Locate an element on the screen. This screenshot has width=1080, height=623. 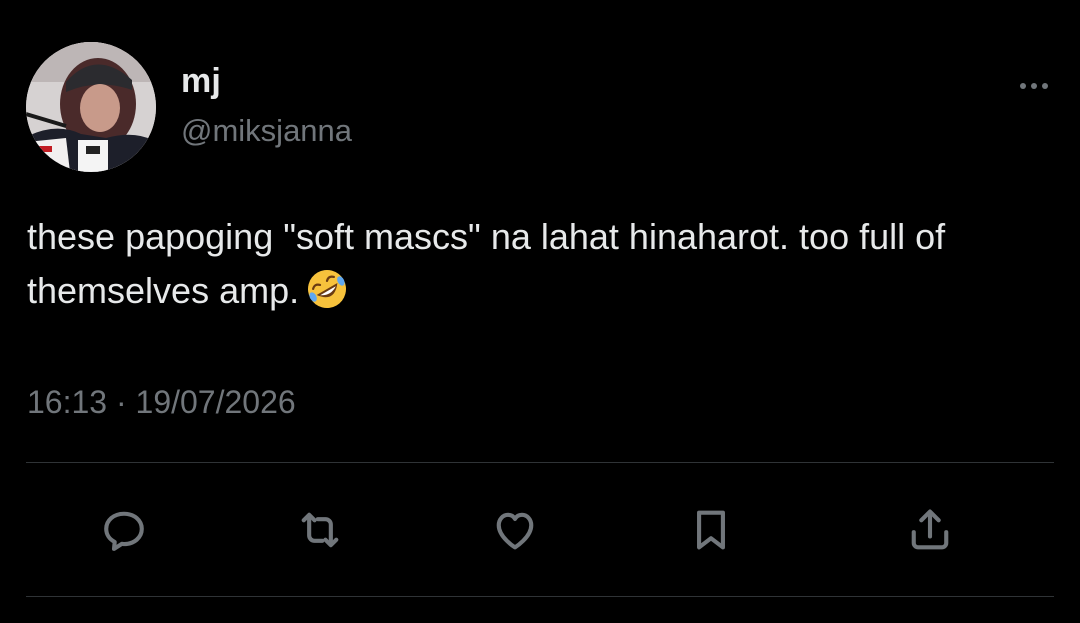
retweet-icon is located at coordinates (320, 530).